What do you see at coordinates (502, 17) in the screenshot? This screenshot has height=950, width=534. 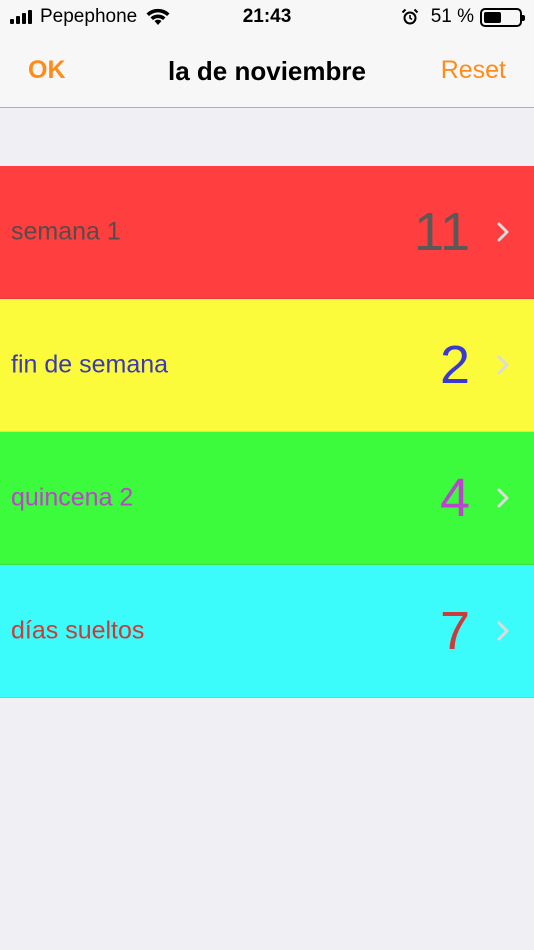 I see `battery-icon` at bounding box center [502, 17].